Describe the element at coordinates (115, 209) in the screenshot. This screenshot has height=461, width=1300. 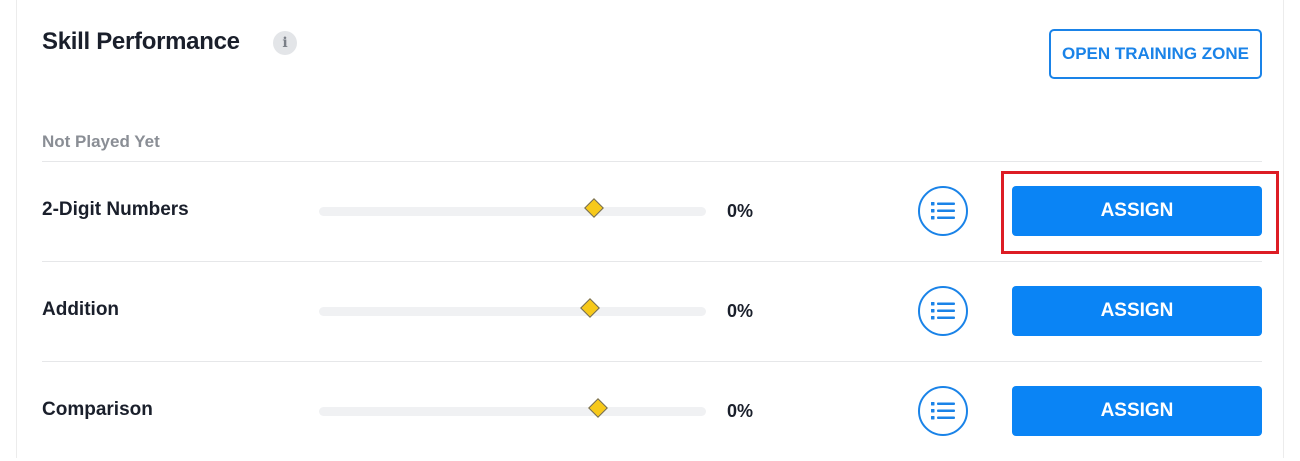
I see `skill-name: 2-Digit Numbers` at that location.